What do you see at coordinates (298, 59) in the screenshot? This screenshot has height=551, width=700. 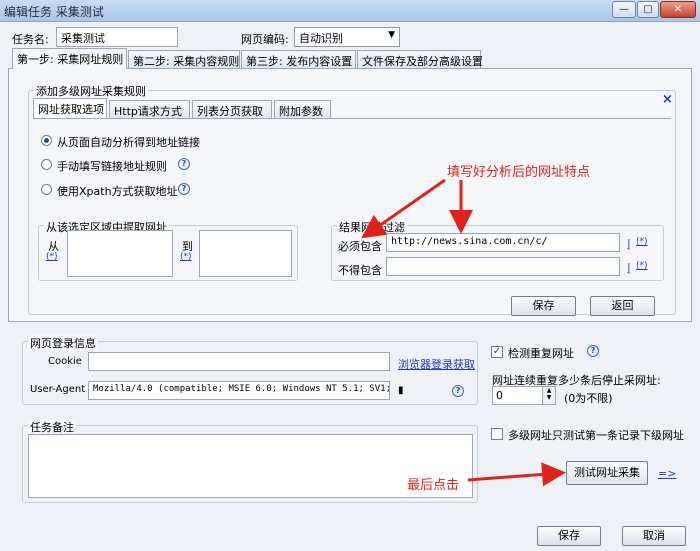 I see `tab-publish-settings: 第三步: 发布内容设置` at bounding box center [298, 59].